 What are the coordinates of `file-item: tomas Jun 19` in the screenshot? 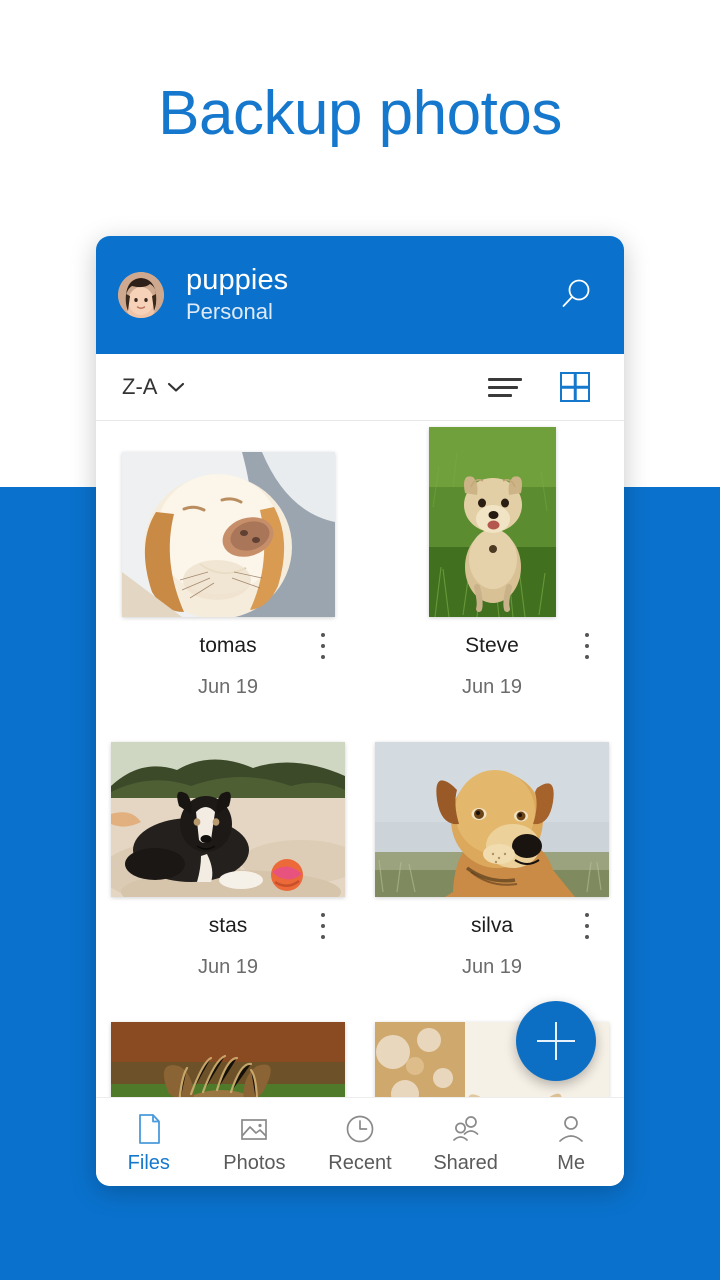 It's located at (228, 561).